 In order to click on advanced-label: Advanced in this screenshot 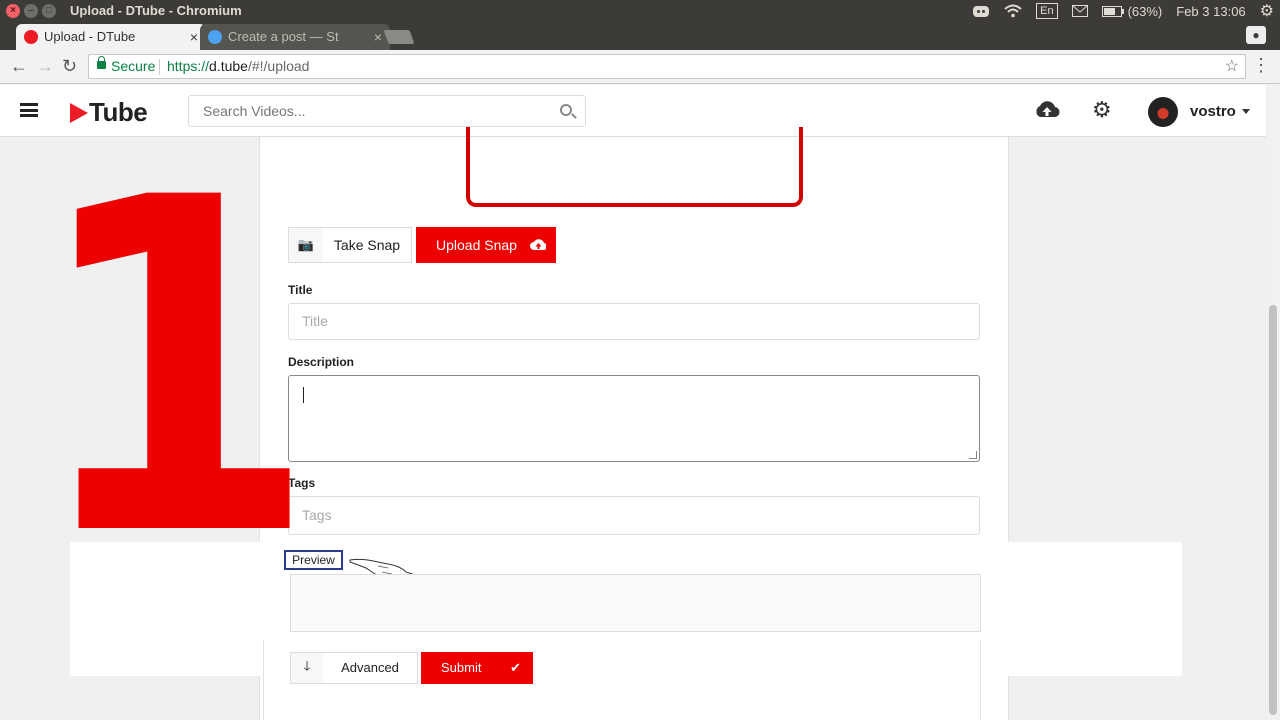, I will do `click(370, 668)`.